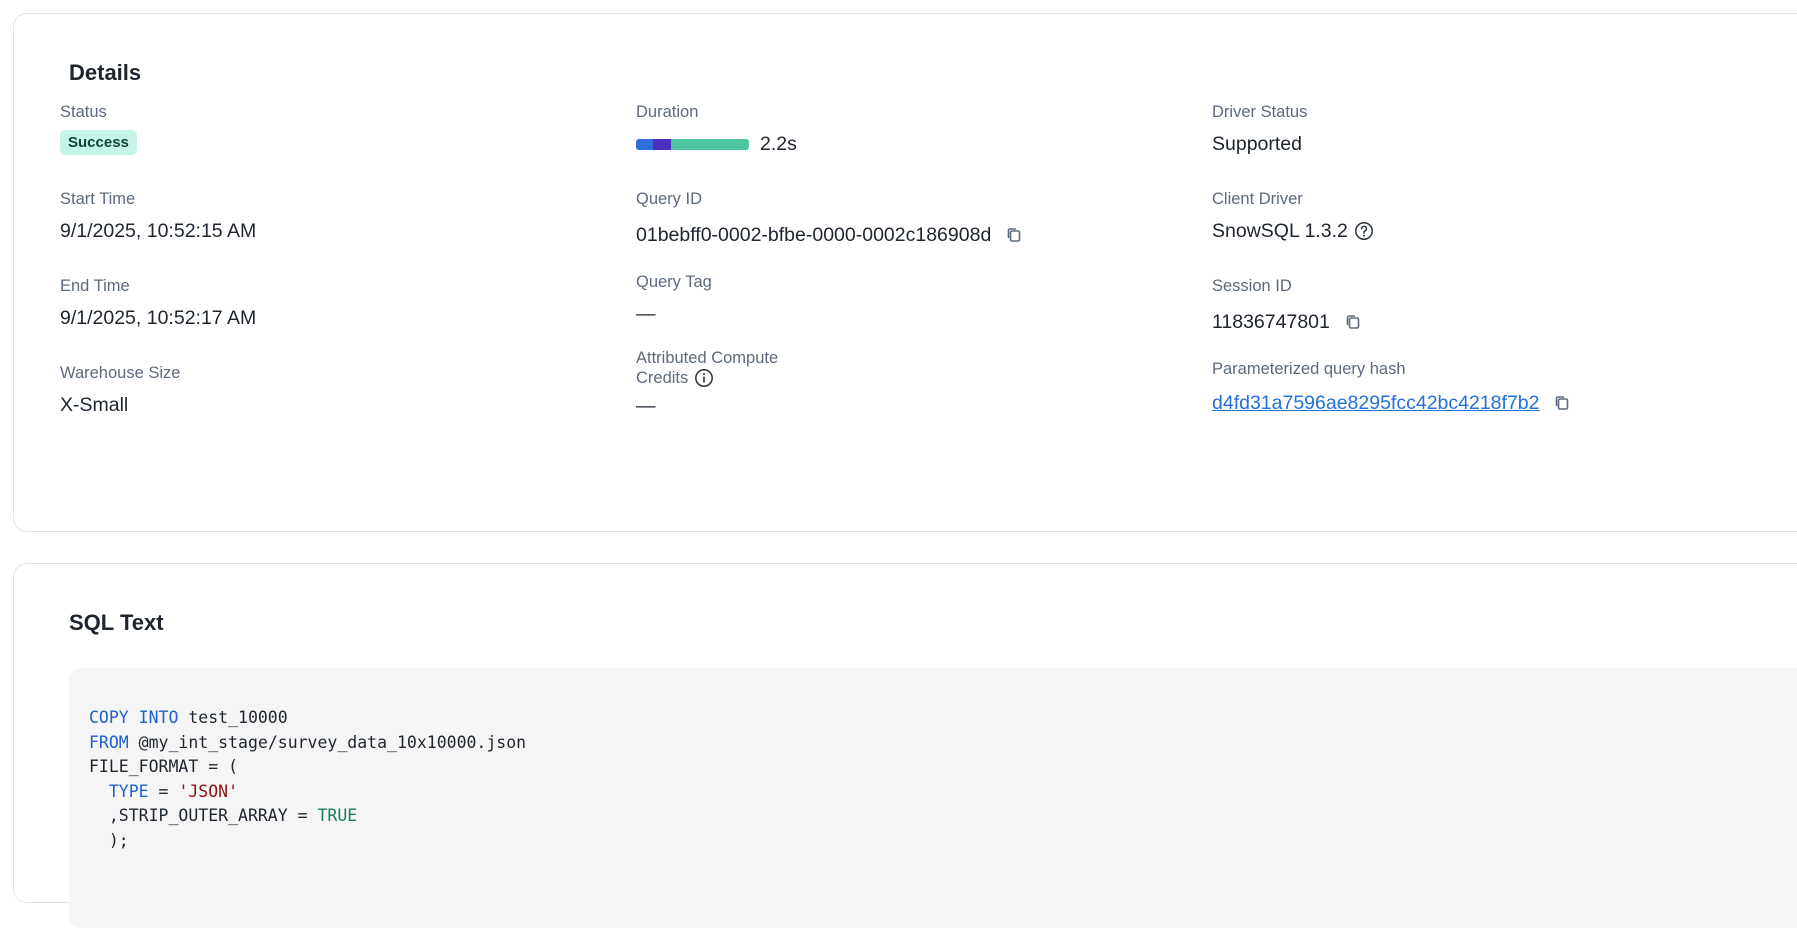 This screenshot has height=928, width=1797. What do you see at coordinates (164, 766) in the screenshot?
I see `sql-token: FILE_FORMAT = (` at bounding box center [164, 766].